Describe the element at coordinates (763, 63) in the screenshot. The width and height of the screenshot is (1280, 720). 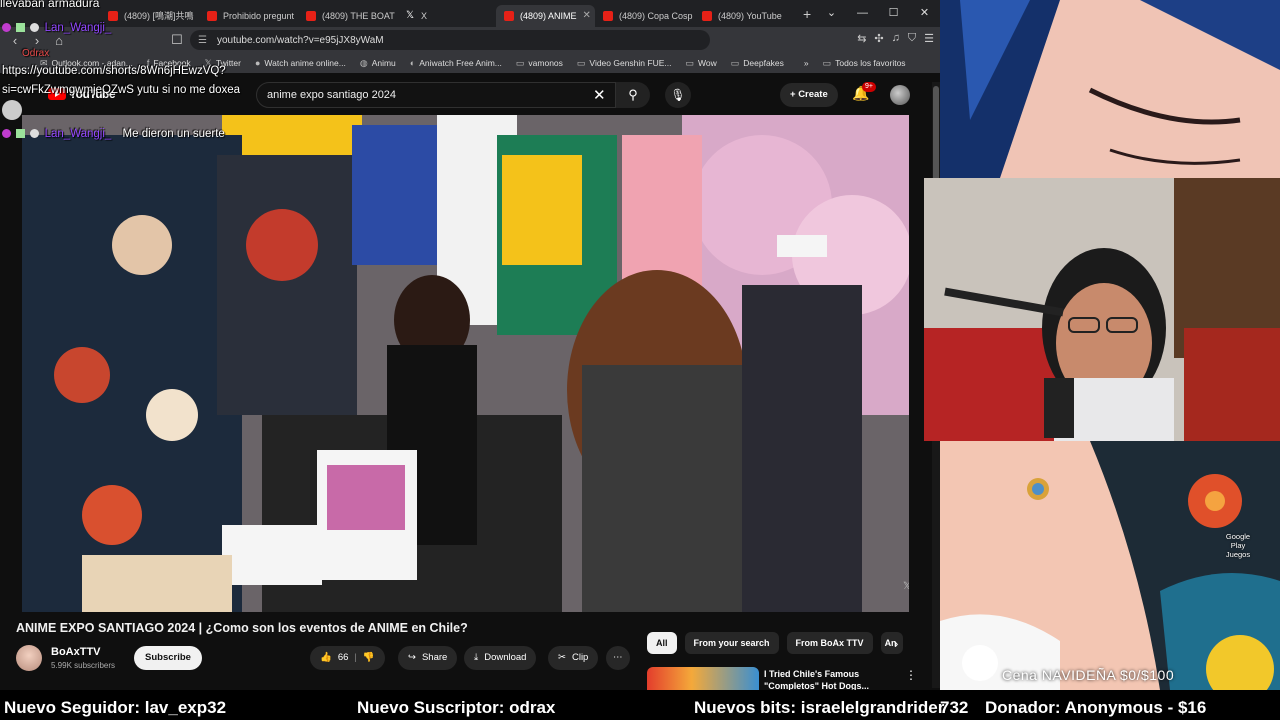
I see `bookmark-label: Deepfakes` at that location.